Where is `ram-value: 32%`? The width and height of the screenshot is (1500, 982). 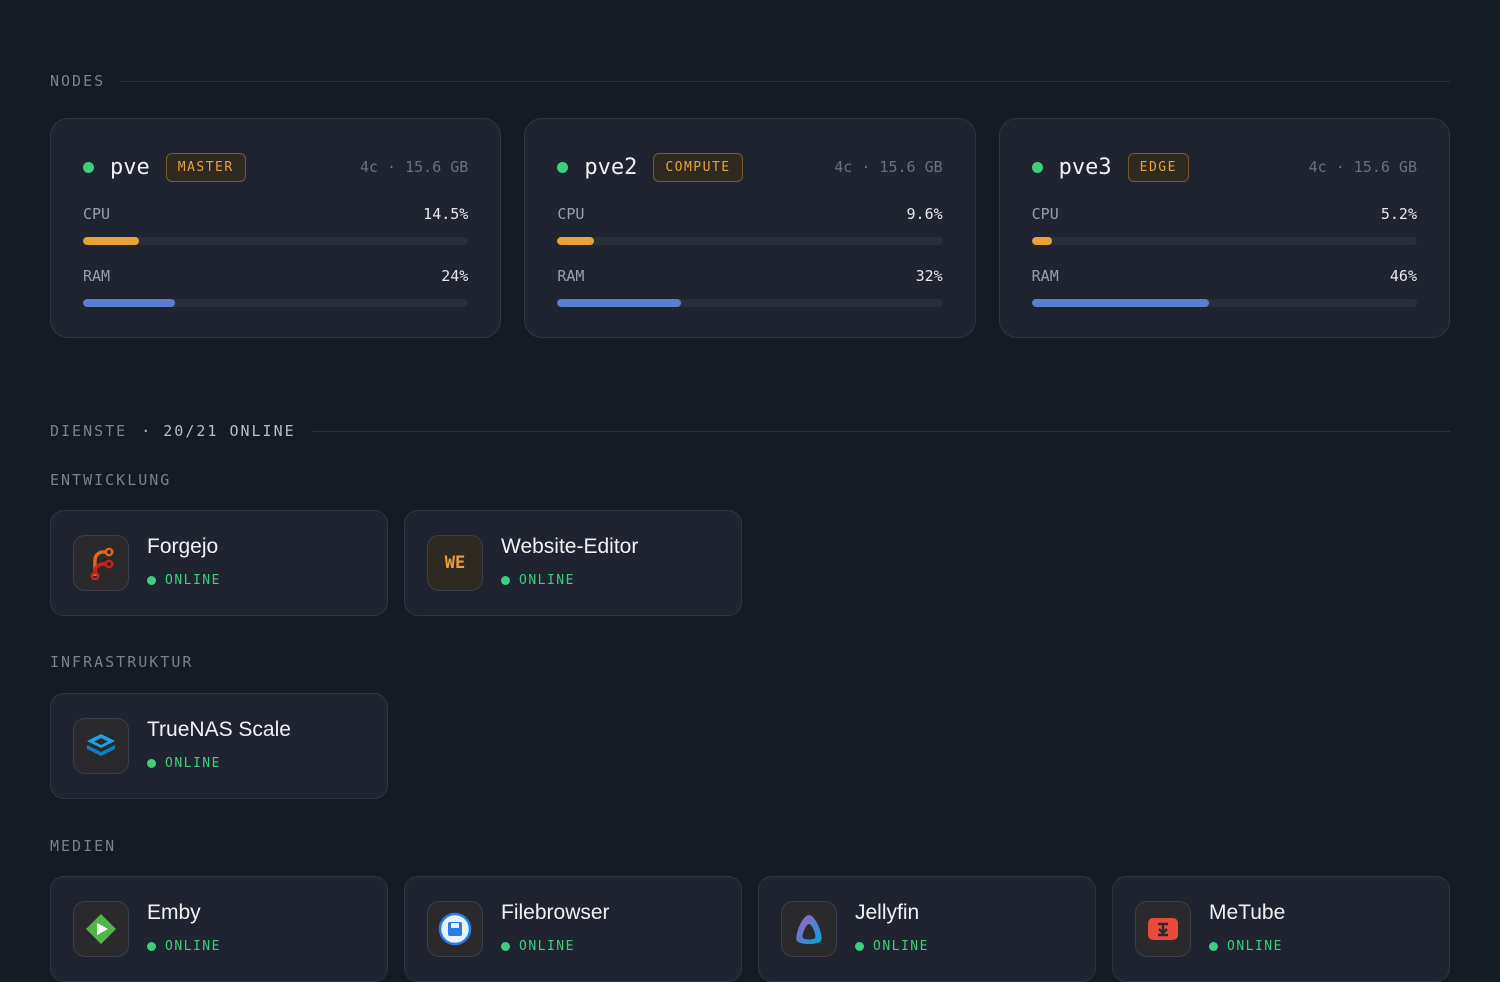
ram-value: 32% is located at coordinates (929, 276).